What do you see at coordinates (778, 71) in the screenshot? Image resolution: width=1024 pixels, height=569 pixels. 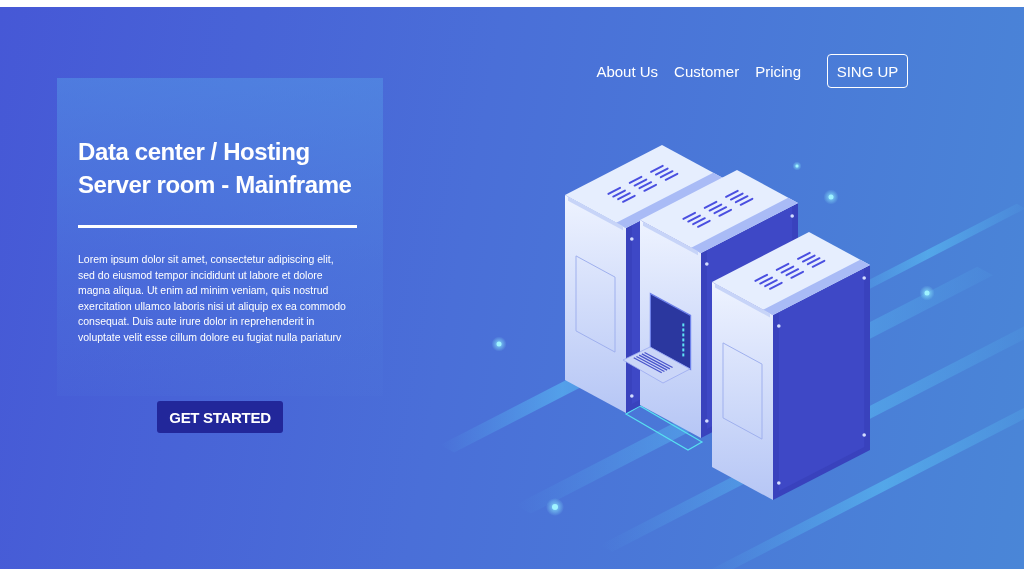 I see `nav-link: Pricing` at bounding box center [778, 71].